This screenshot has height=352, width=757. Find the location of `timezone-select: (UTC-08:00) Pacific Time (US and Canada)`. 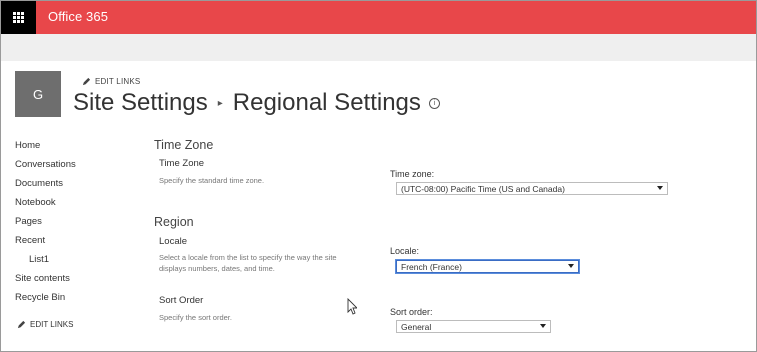

timezone-select: (UTC-08:00) Pacific Time (US and Canada) is located at coordinates (532, 188).